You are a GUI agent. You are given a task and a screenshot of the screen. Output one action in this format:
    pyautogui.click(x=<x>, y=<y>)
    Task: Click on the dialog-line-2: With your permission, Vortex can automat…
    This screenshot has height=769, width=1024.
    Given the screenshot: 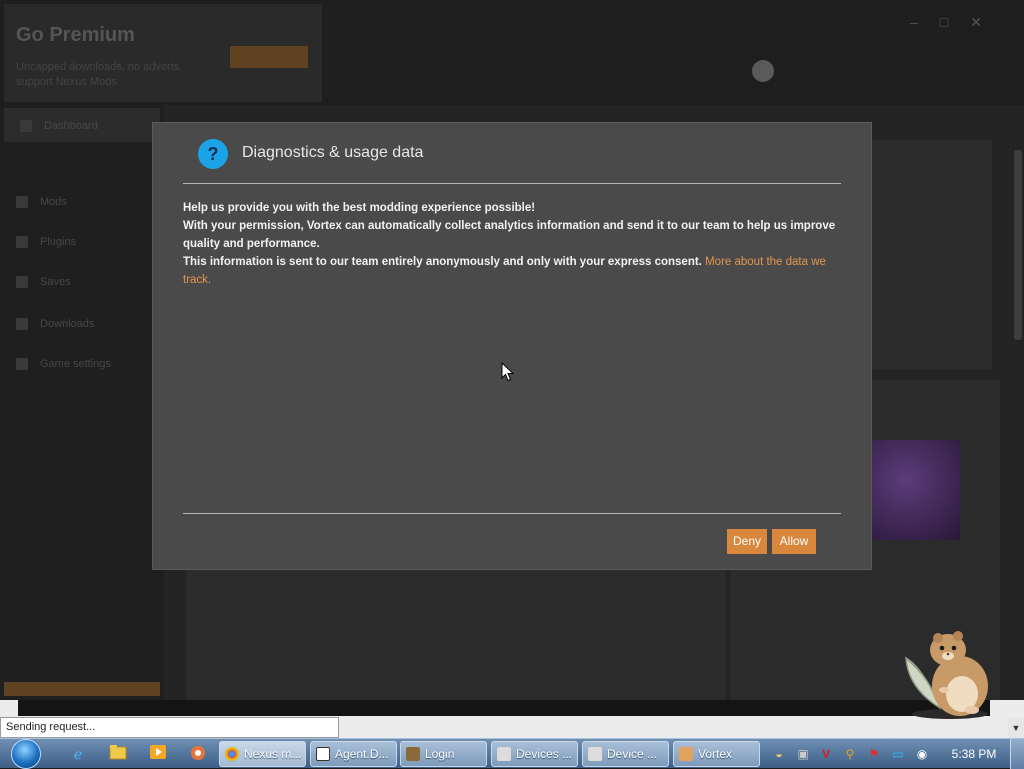 What is the action you would take?
    pyautogui.click(x=509, y=235)
    